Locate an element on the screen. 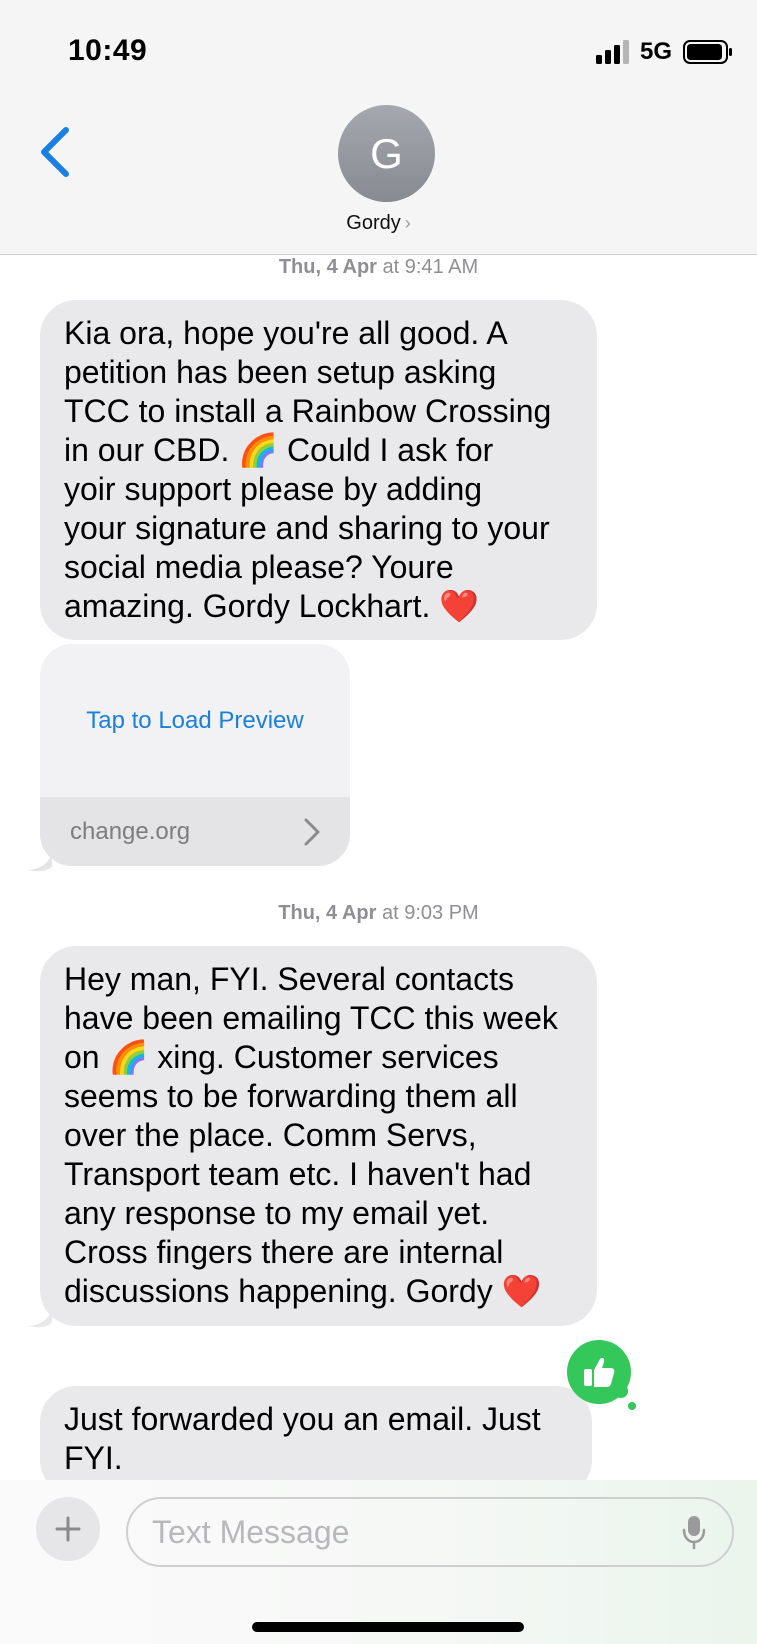 This screenshot has height=1644, width=757. message-line: seems to be forwarding them all is located at coordinates (291, 1096).